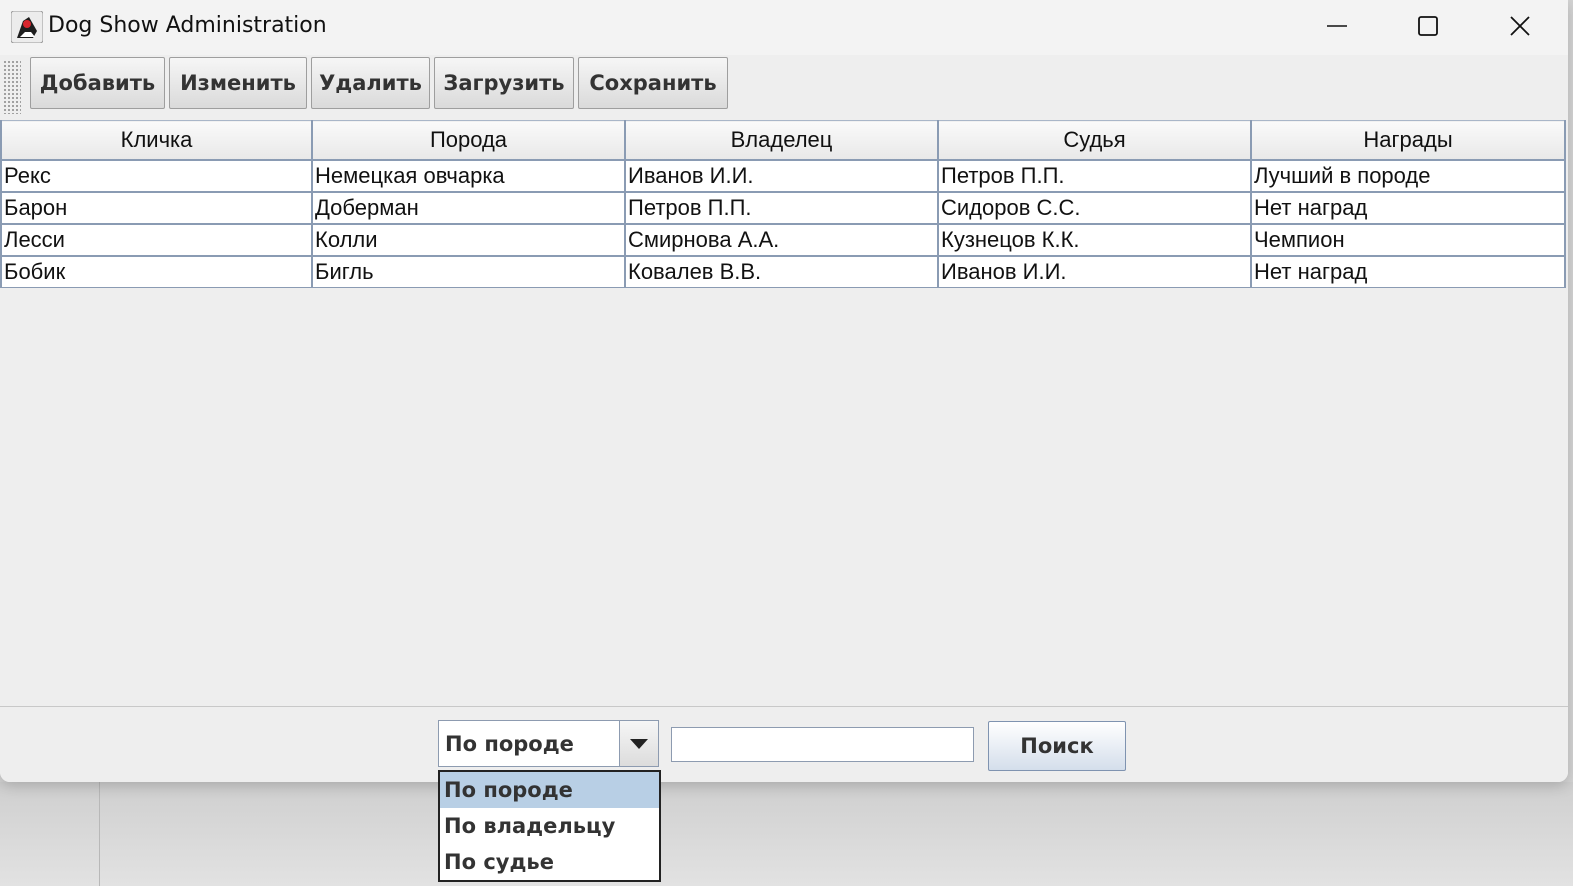 This screenshot has width=1573, height=886. What do you see at coordinates (653, 83) in the screenshot?
I see `save-button: Сохранить` at bounding box center [653, 83].